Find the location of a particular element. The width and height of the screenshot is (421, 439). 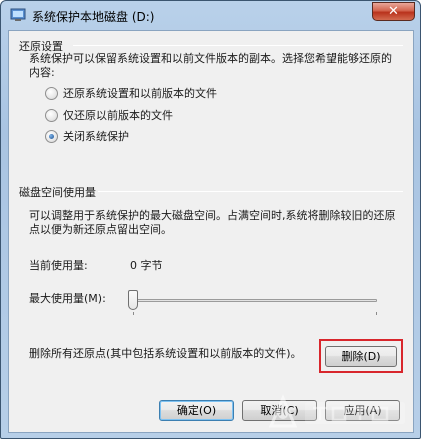

radio-restore-files-only: 仅还原以前版本的文件 is located at coordinates (109, 115).